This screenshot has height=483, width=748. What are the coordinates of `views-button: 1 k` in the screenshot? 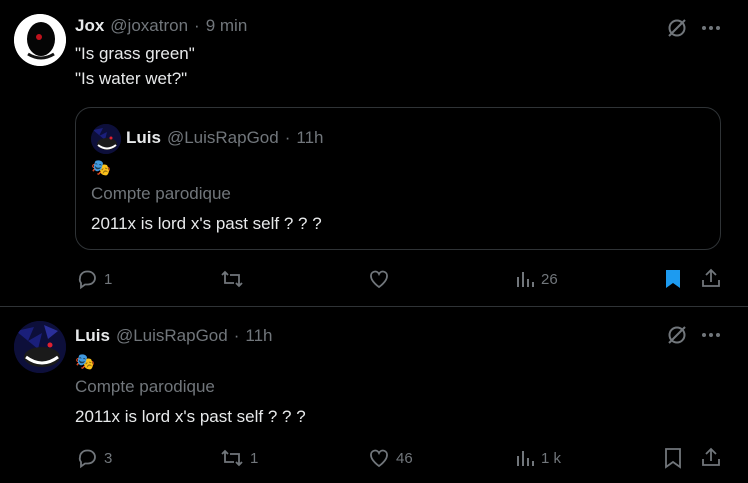 It's located at (538, 458).